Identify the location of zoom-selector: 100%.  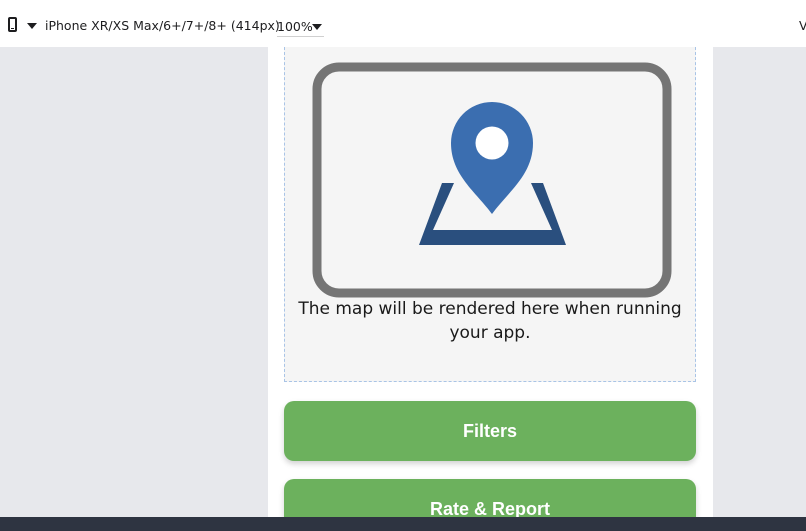
(300, 27).